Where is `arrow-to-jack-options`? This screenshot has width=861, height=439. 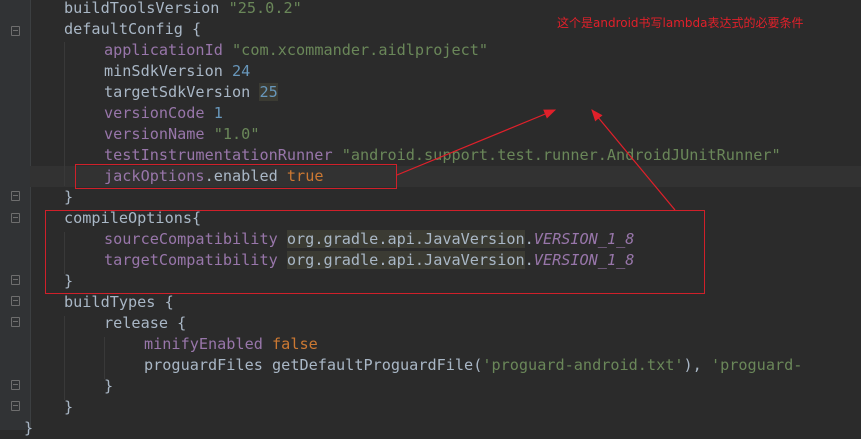
arrow-to-jack-options is located at coordinates (476, 142).